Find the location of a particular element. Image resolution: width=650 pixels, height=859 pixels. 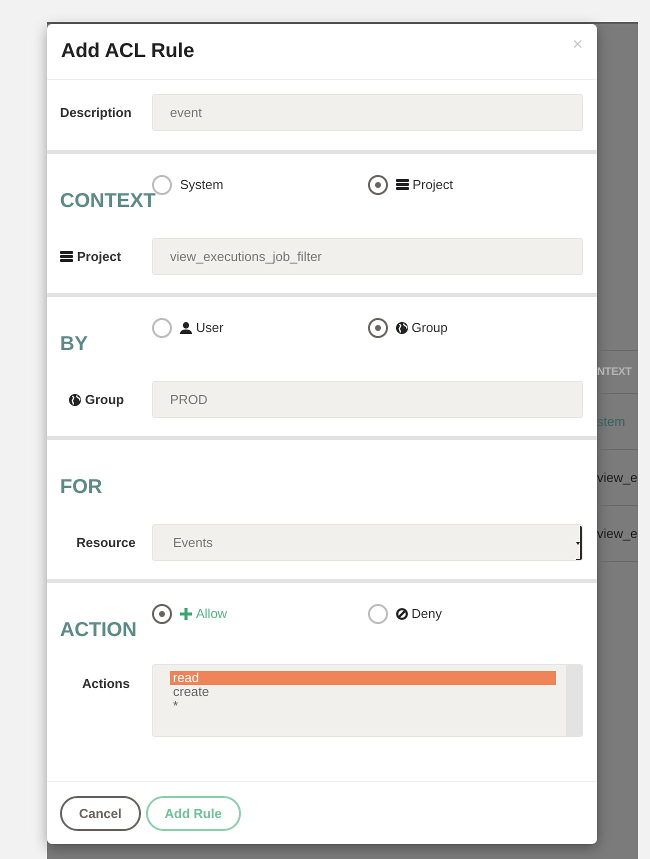

add-rule-button: Add Rule is located at coordinates (193, 813).